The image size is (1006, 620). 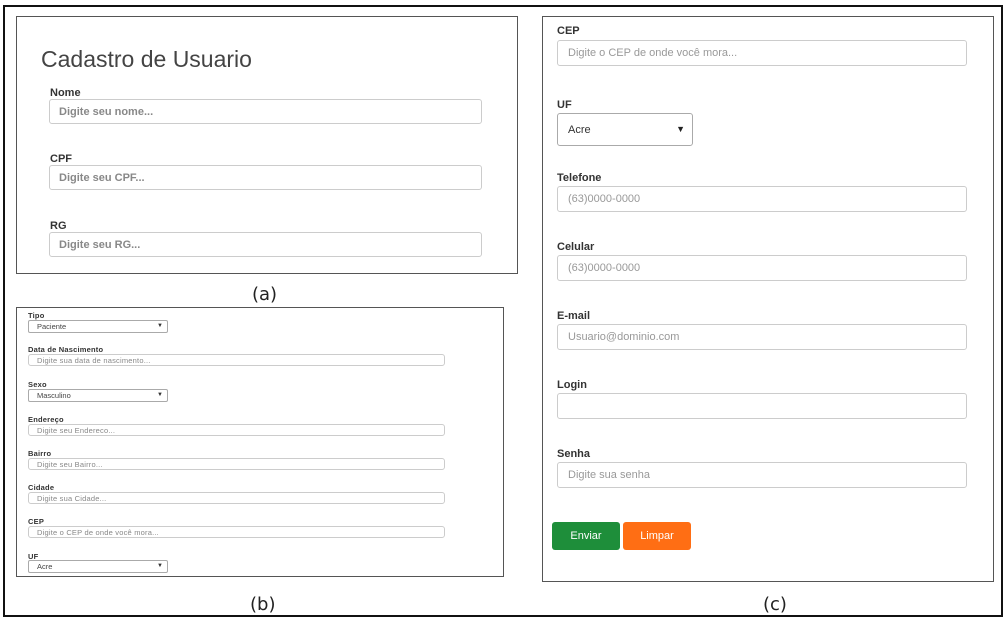 I want to click on sexo-select: Masculino ▼, so click(x=98, y=395).